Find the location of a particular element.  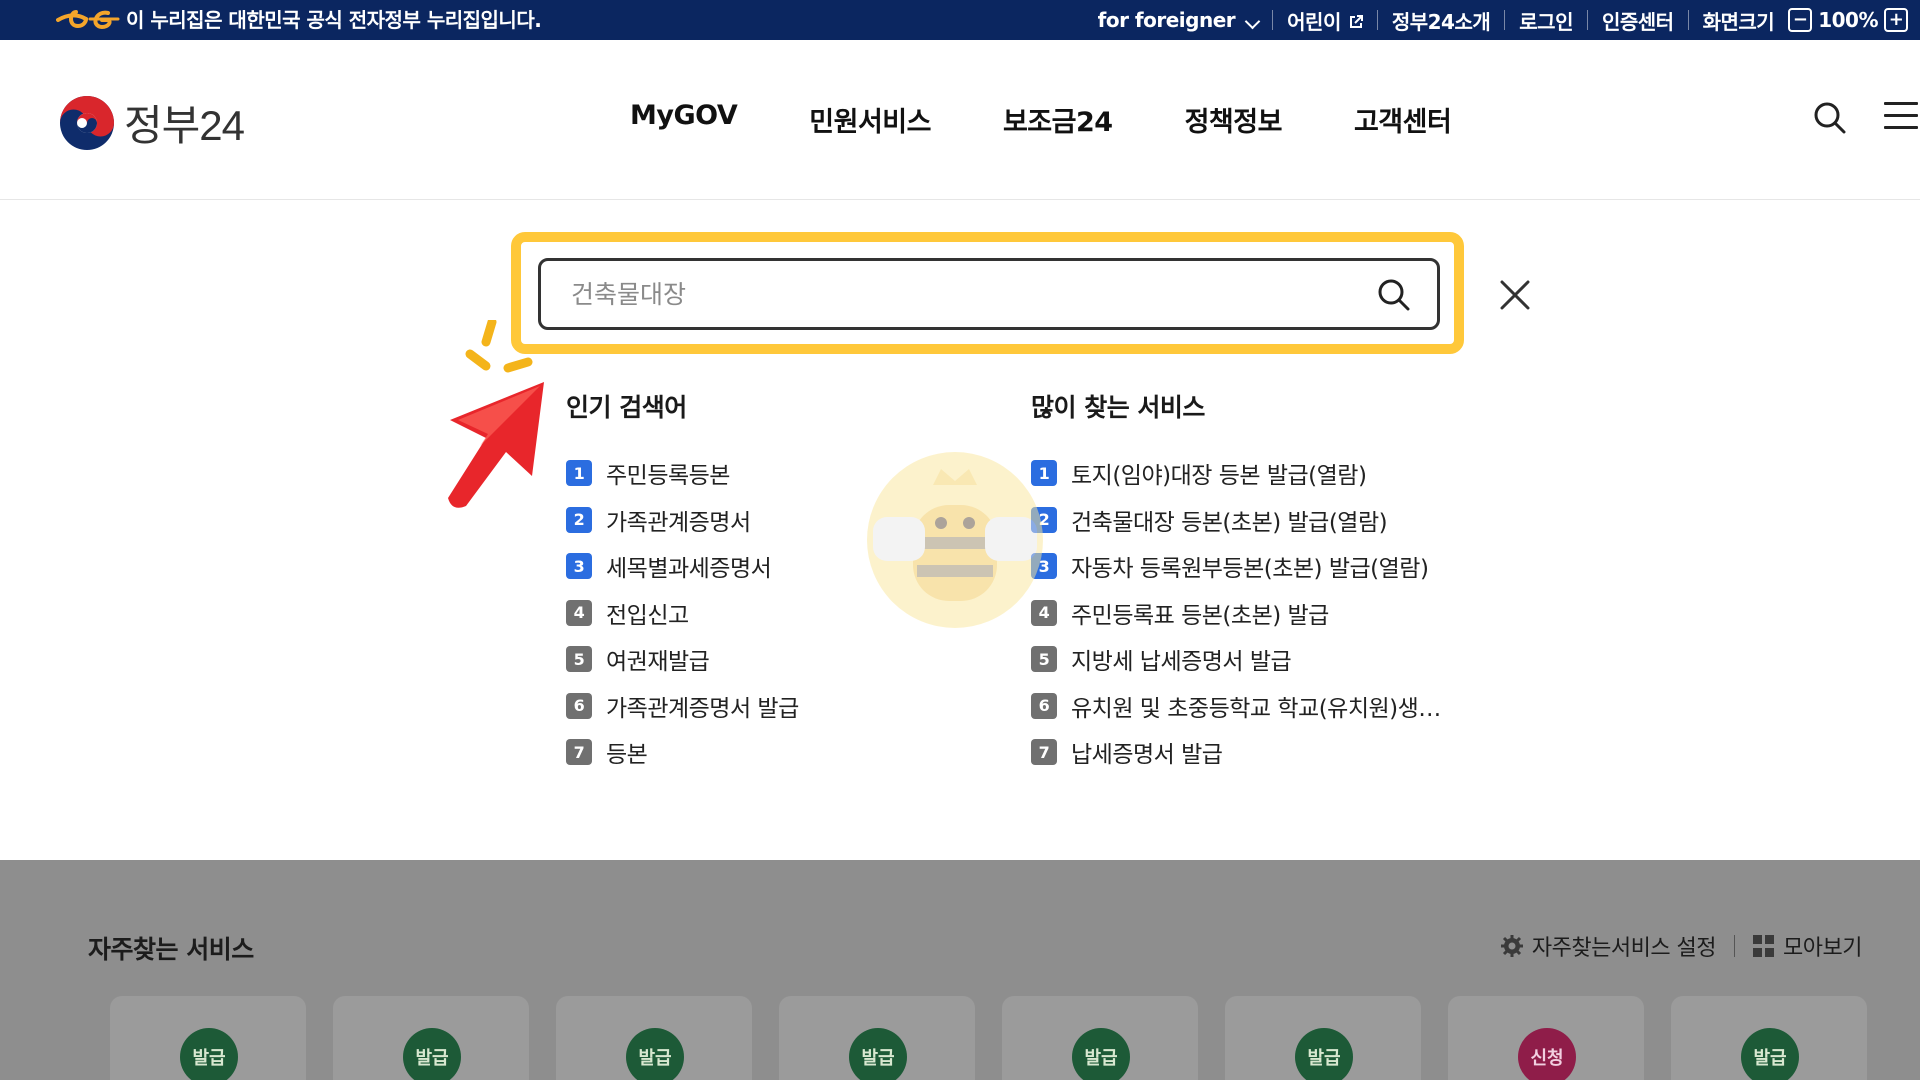

list-item: 6 가족관계증명서 발급 is located at coordinates (682, 706).